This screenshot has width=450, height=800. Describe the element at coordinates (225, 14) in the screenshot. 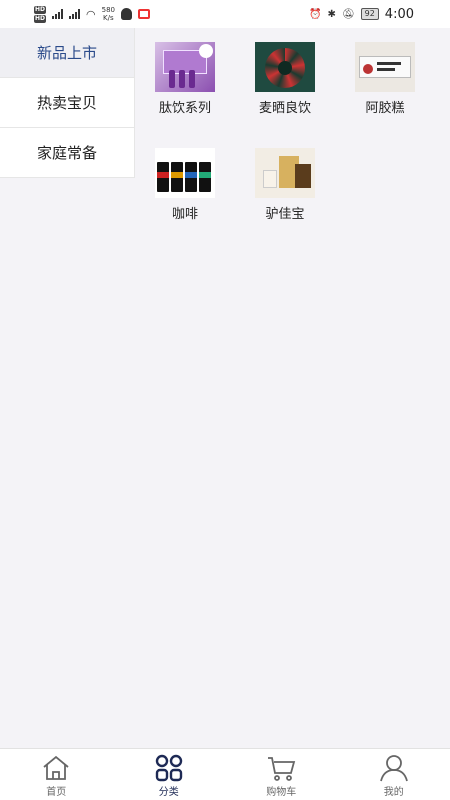

I see `status-bar: HD HD ◠ 580 K/s ⏰ ✱ 🔕︎ 92 4:00` at that location.